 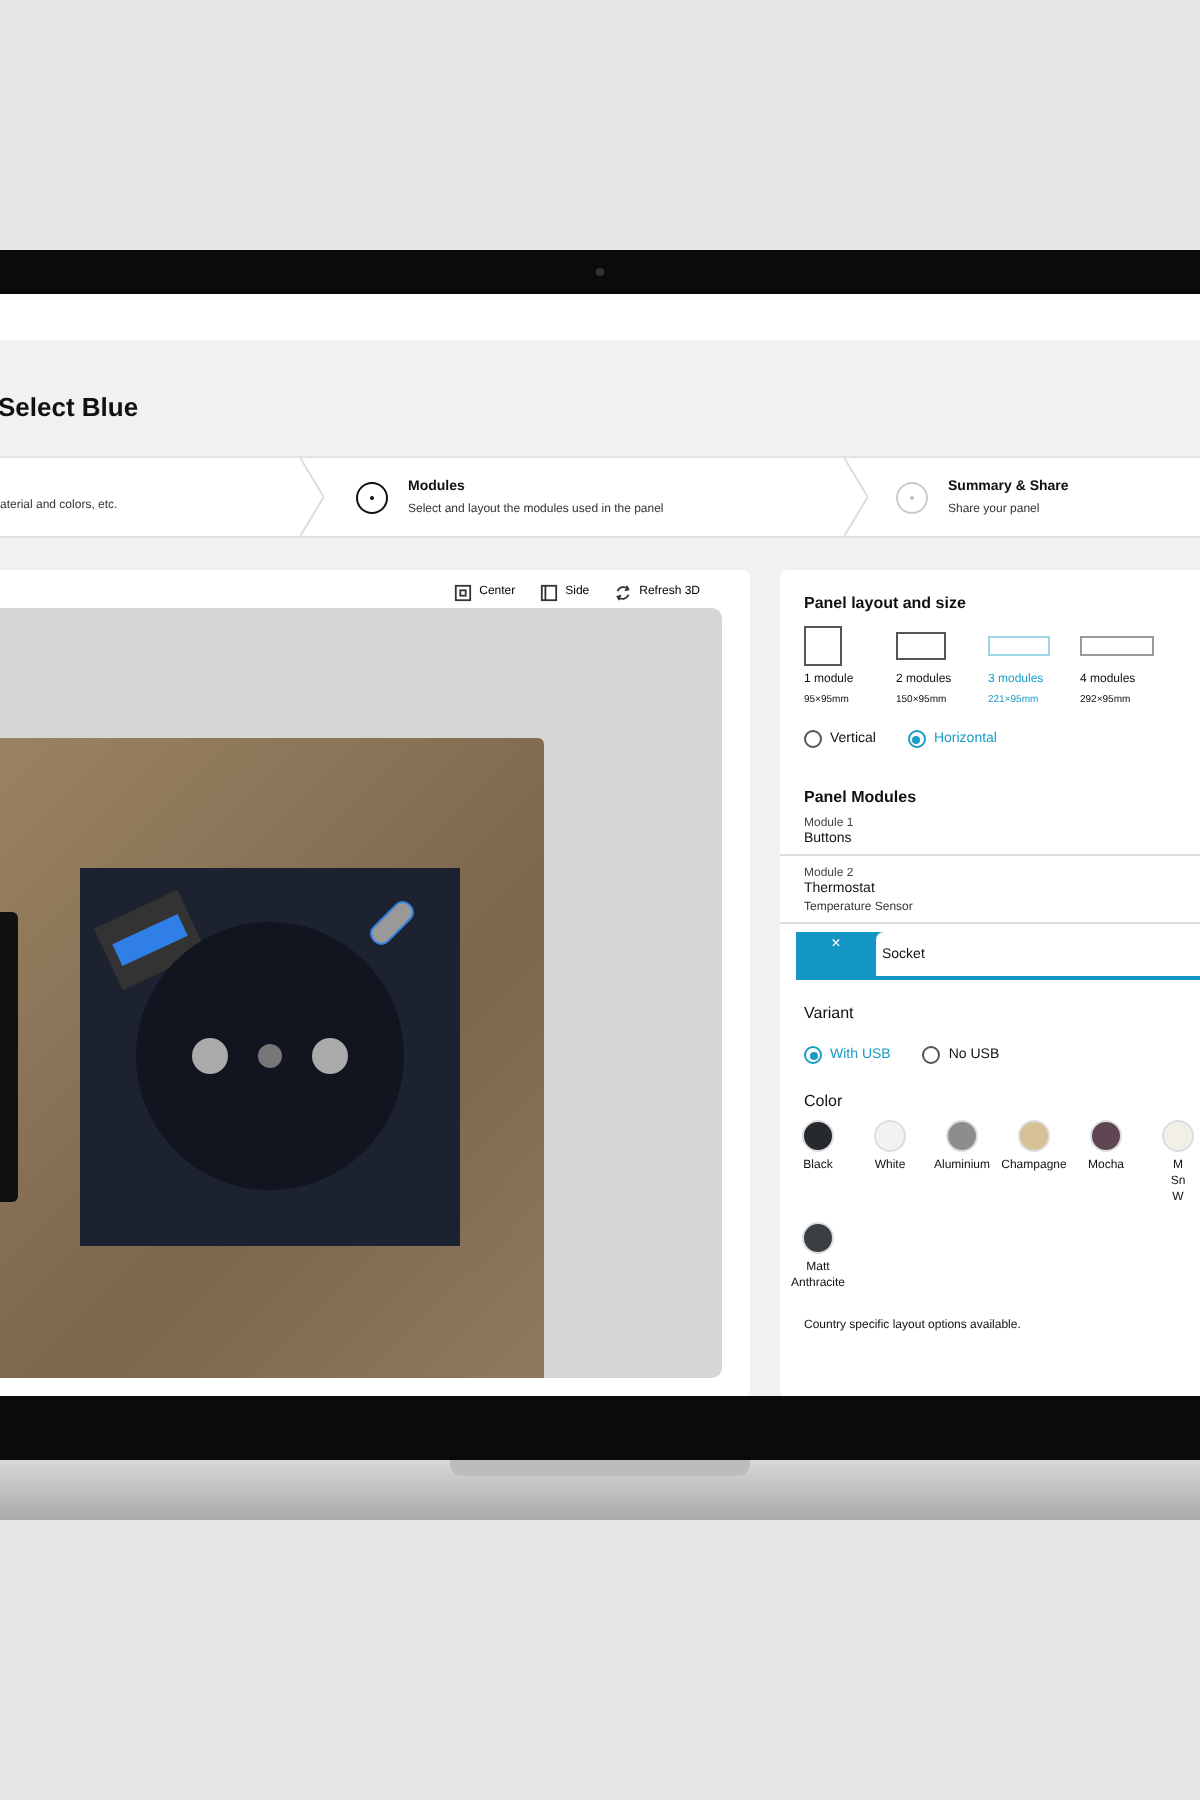 I want to click on camera-dot, so click(x=600, y=272).